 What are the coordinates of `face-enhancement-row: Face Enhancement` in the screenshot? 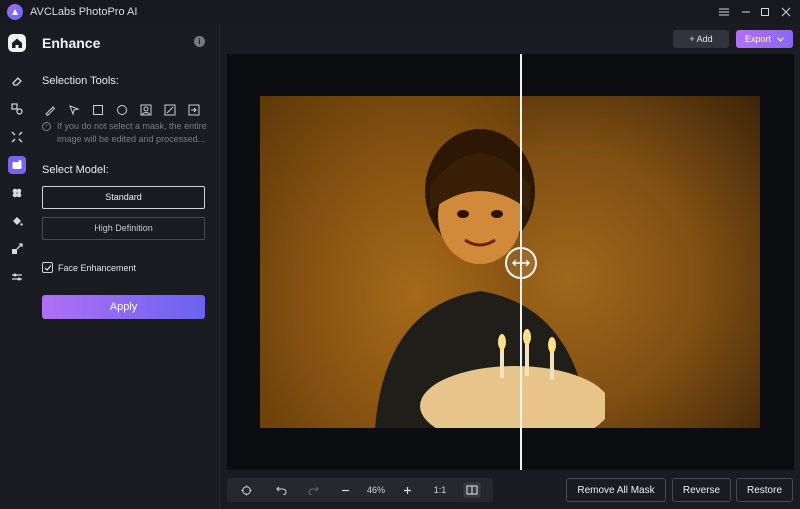 It's located at (89, 267).